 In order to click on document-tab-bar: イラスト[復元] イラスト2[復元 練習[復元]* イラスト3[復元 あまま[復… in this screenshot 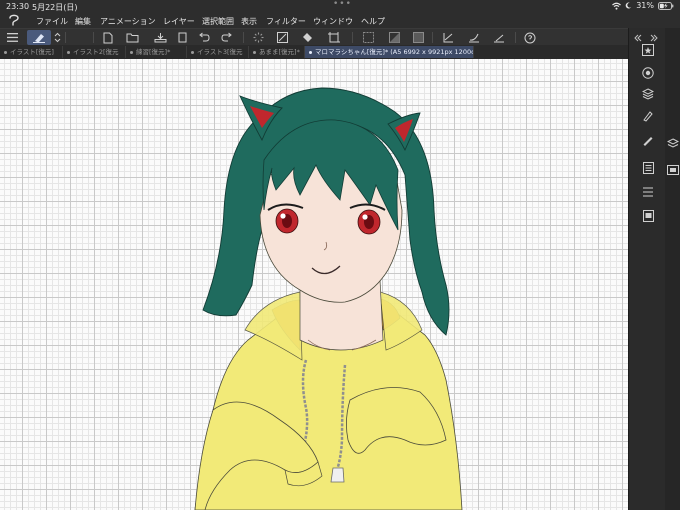, I will do `click(314, 52)`.